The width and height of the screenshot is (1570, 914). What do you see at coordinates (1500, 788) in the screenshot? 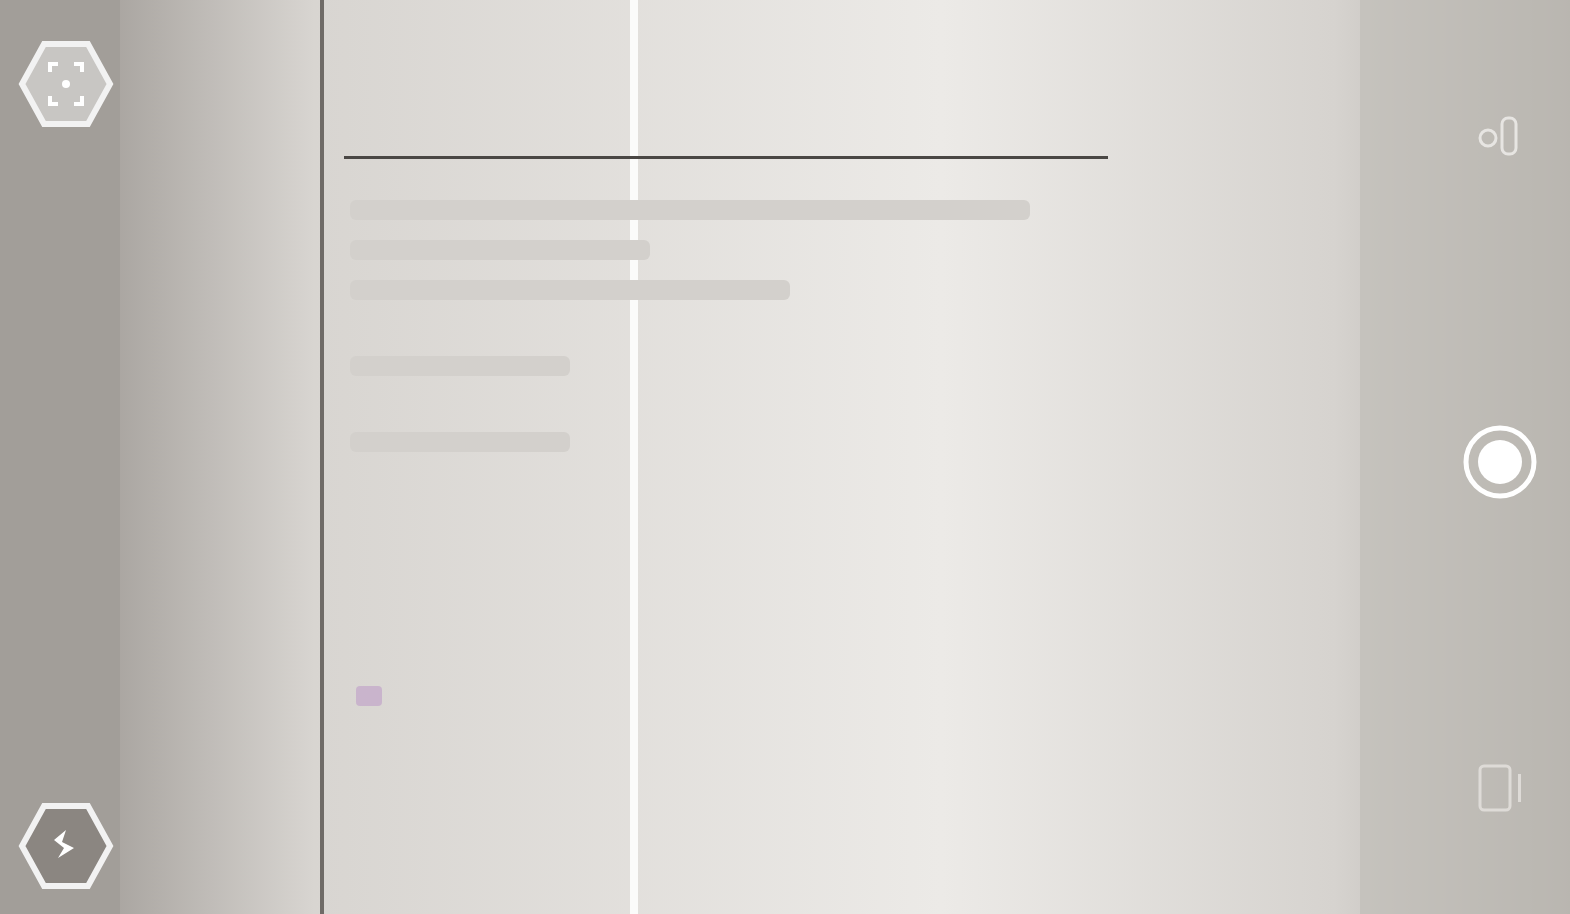
I see `video-icon` at bounding box center [1500, 788].